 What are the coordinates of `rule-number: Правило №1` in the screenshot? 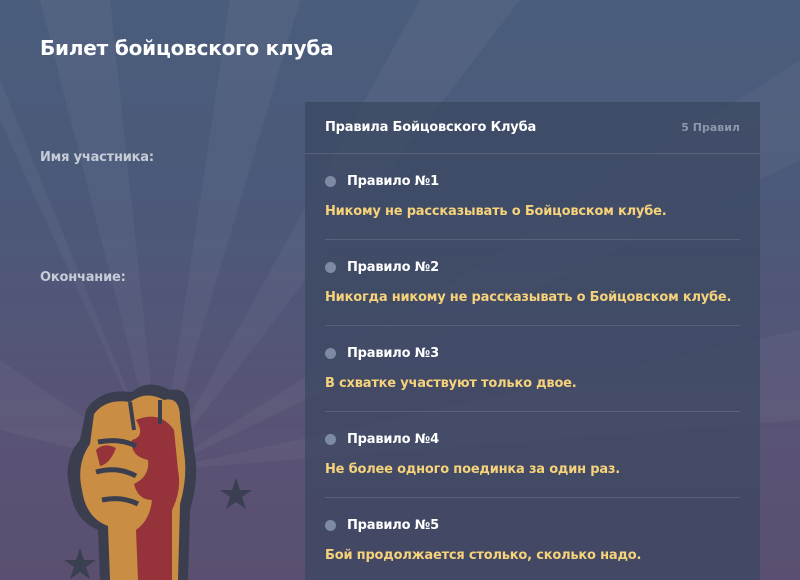 It's located at (393, 181).